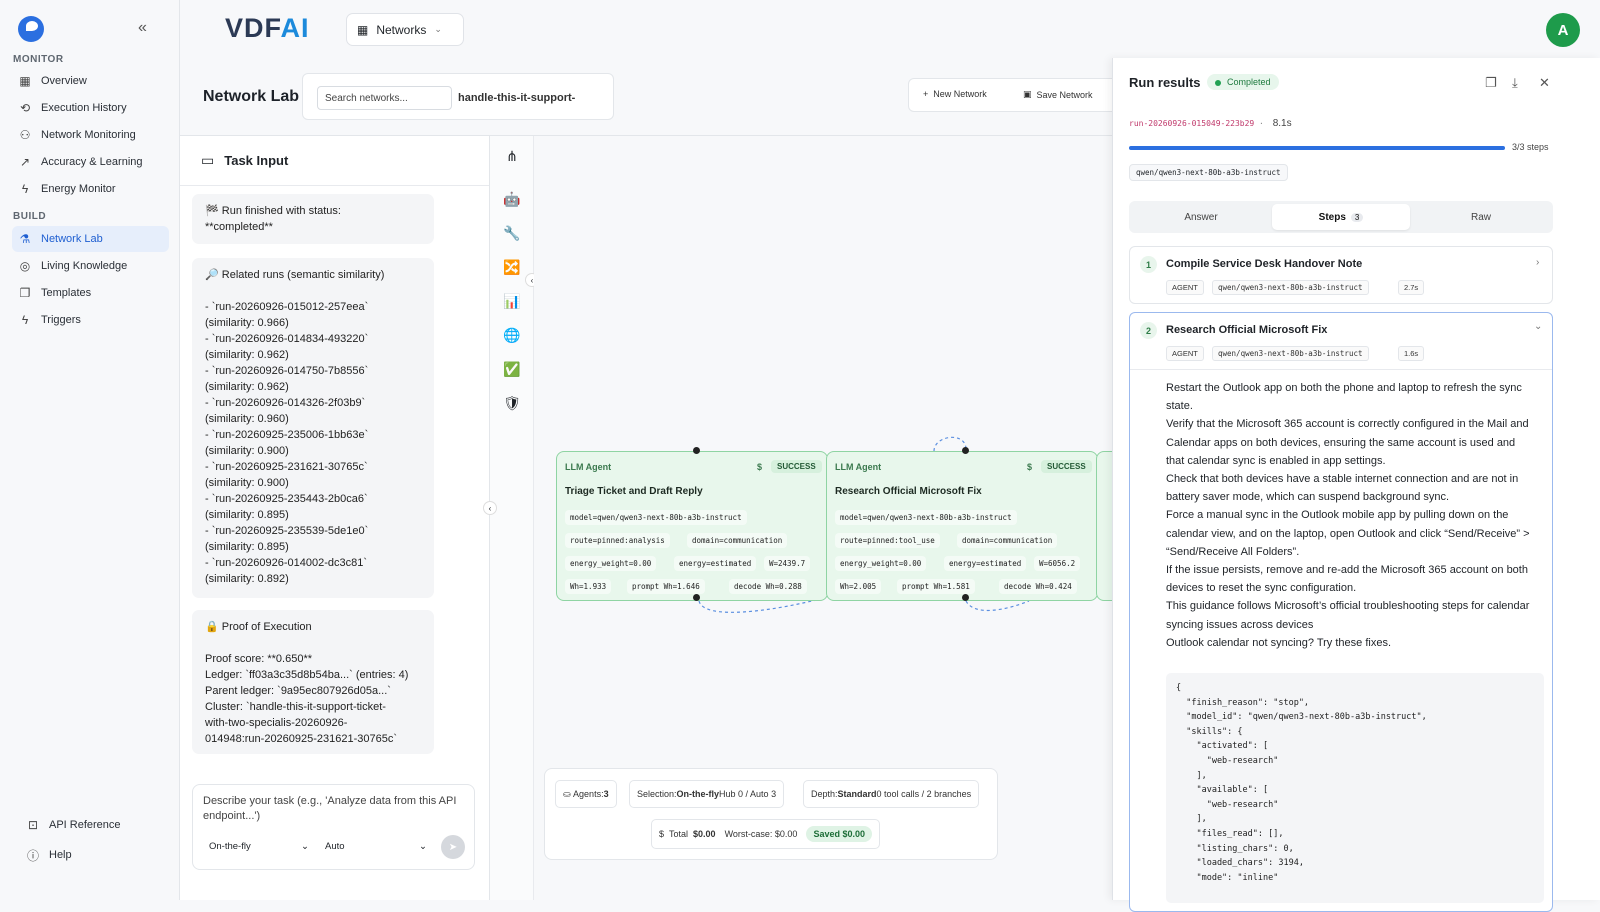 The height and width of the screenshot is (912, 1600). What do you see at coordinates (90, 162) in the screenshot?
I see `sidebar-item-accuracy-learning: ↗ Accuracy & Learning` at bounding box center [90, 162].